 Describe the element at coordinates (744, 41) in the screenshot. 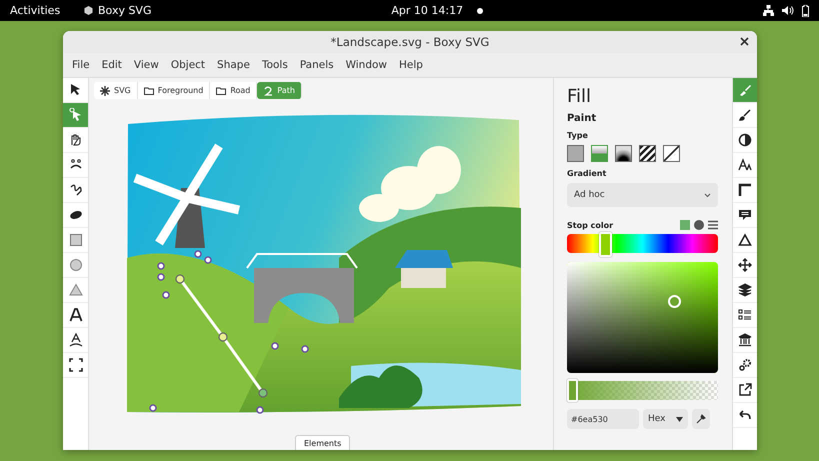

I see `close-icon` at that location.